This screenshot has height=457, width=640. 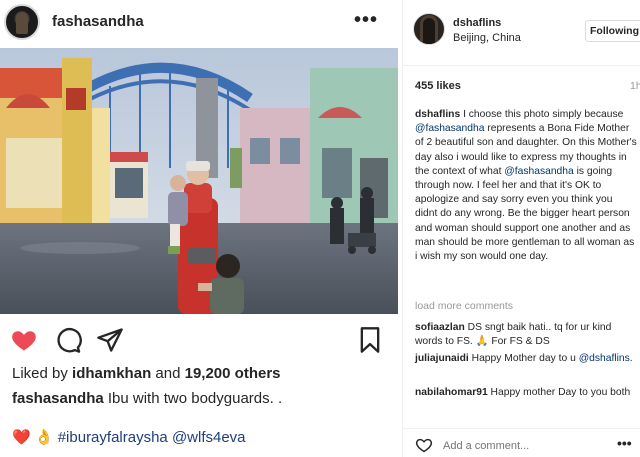 What do you see at coordinates (58, 398) in the screenshot?
I see `caption-username: fashasandha` at bounding box center [58, 398].